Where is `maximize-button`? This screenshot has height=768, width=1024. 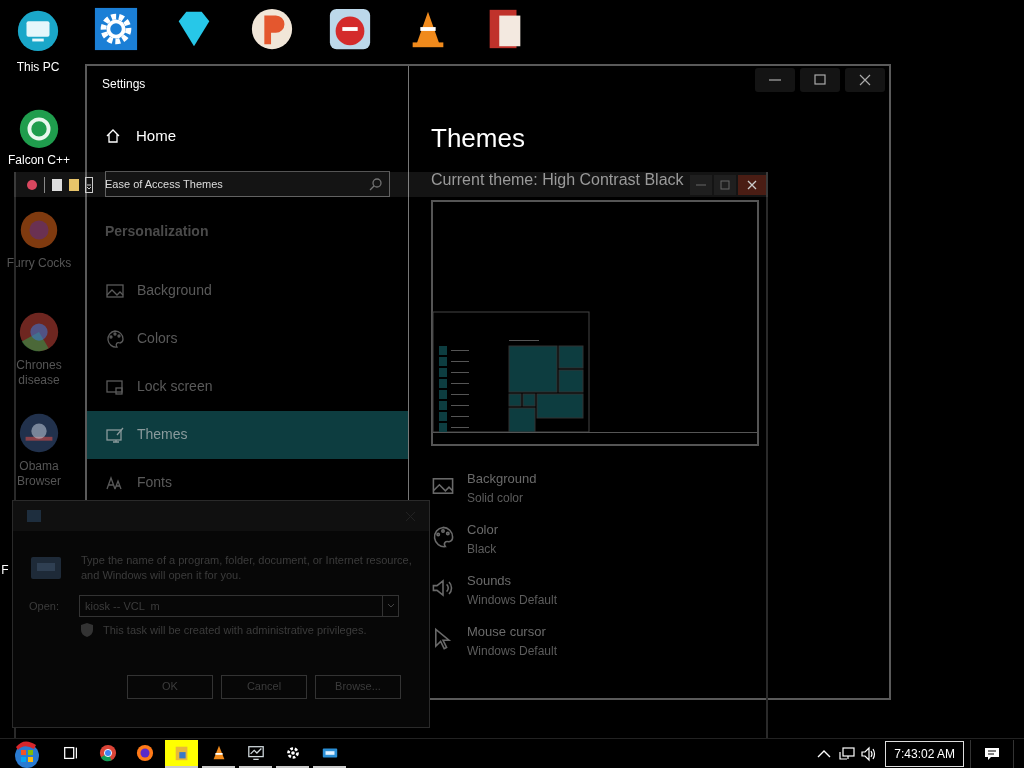
maximize-button is located at coordinates (820, 80).